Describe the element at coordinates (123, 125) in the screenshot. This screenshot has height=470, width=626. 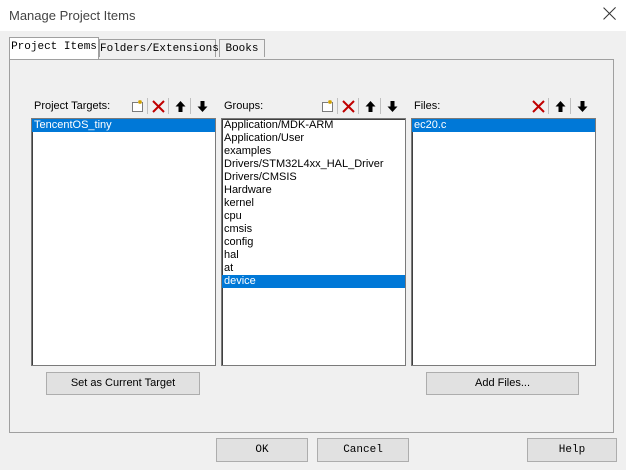
I see `list-item: TencentOS_tiny` at that location.